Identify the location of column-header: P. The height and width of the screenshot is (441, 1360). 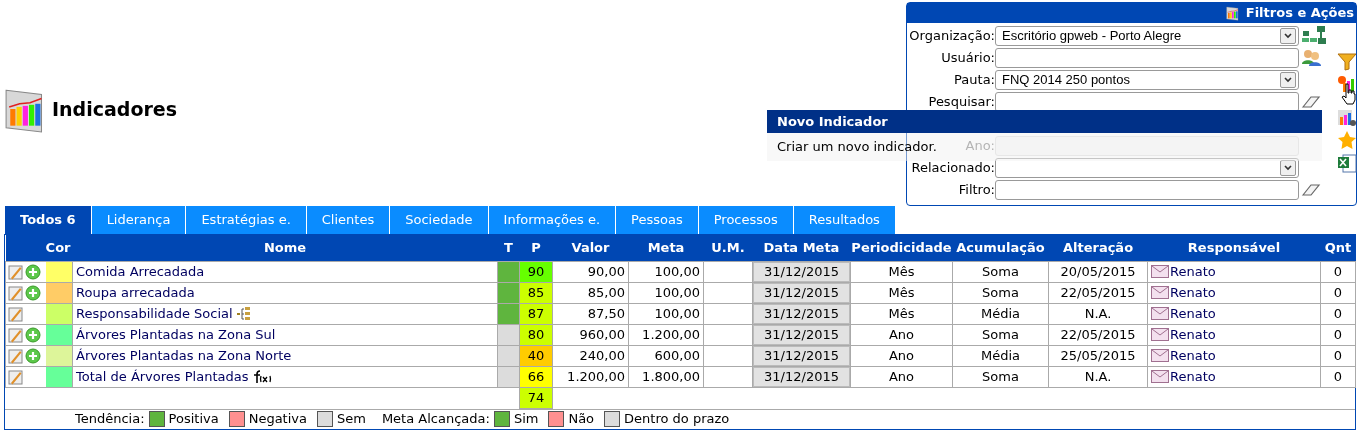
(536, 248).